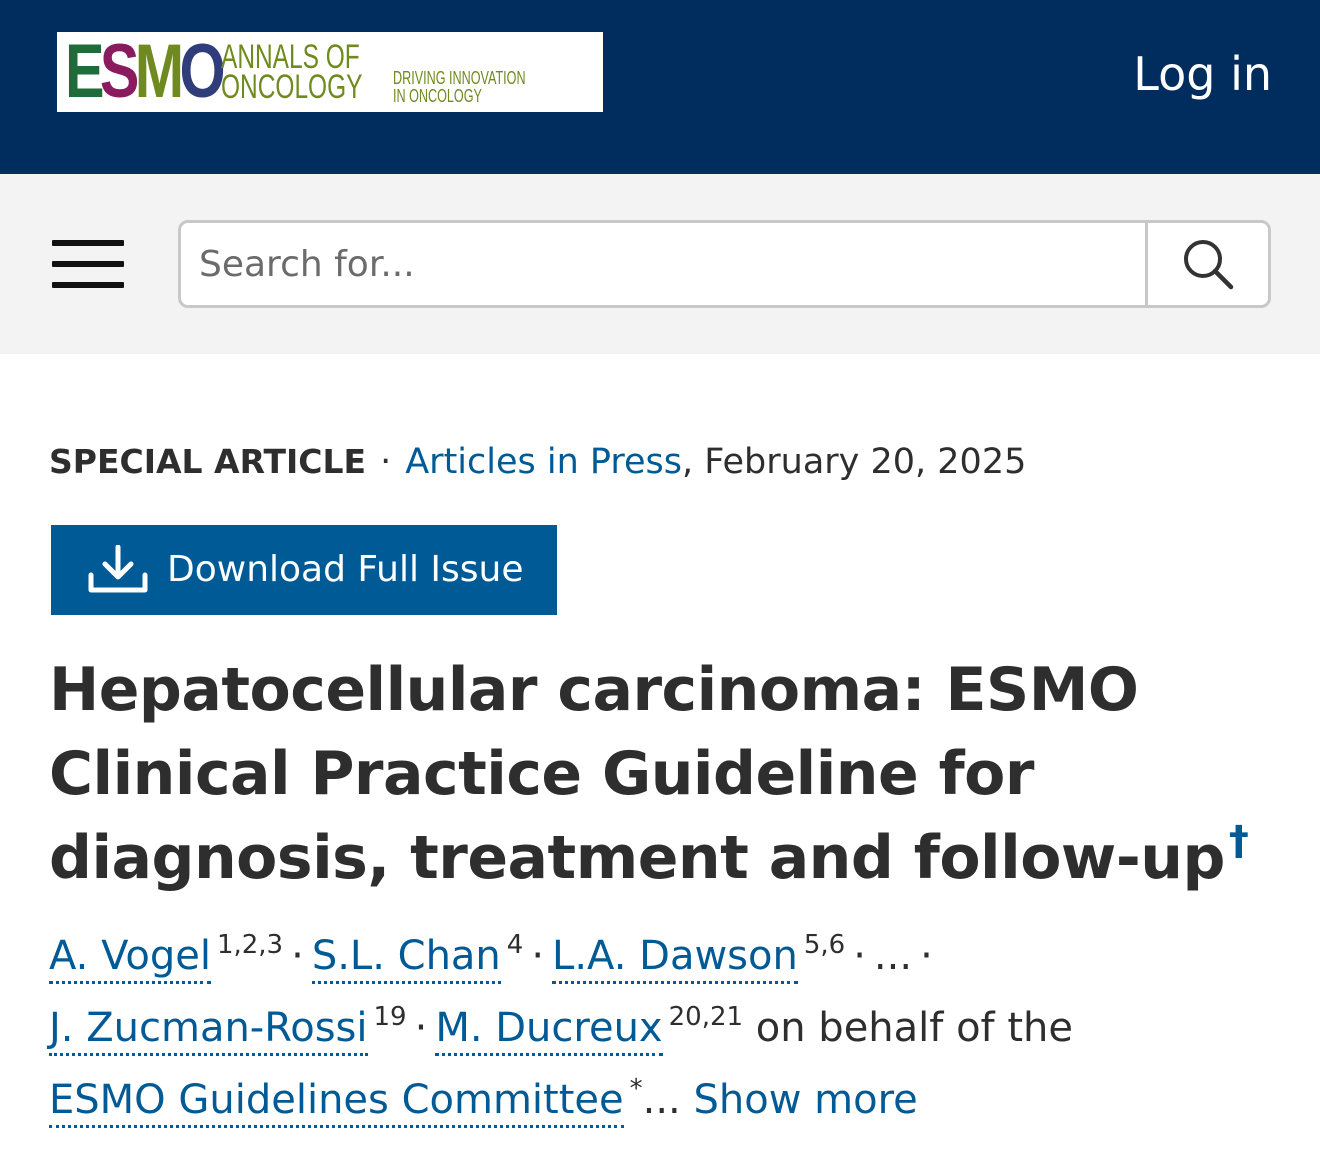 The height and width of the screenshot is (1160, 1320). I want to click on login-link: Log in, so click(1202, 74).